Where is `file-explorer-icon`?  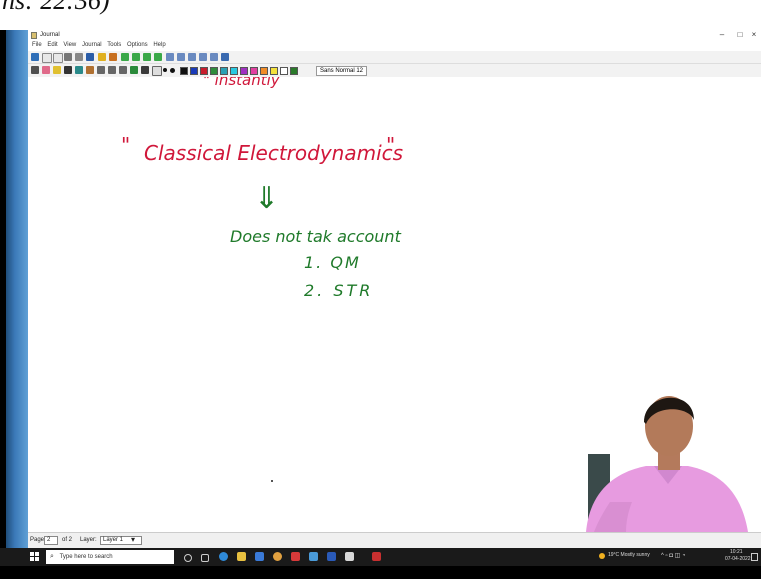
file-explorer-icon is located at coordinates (241, 556).